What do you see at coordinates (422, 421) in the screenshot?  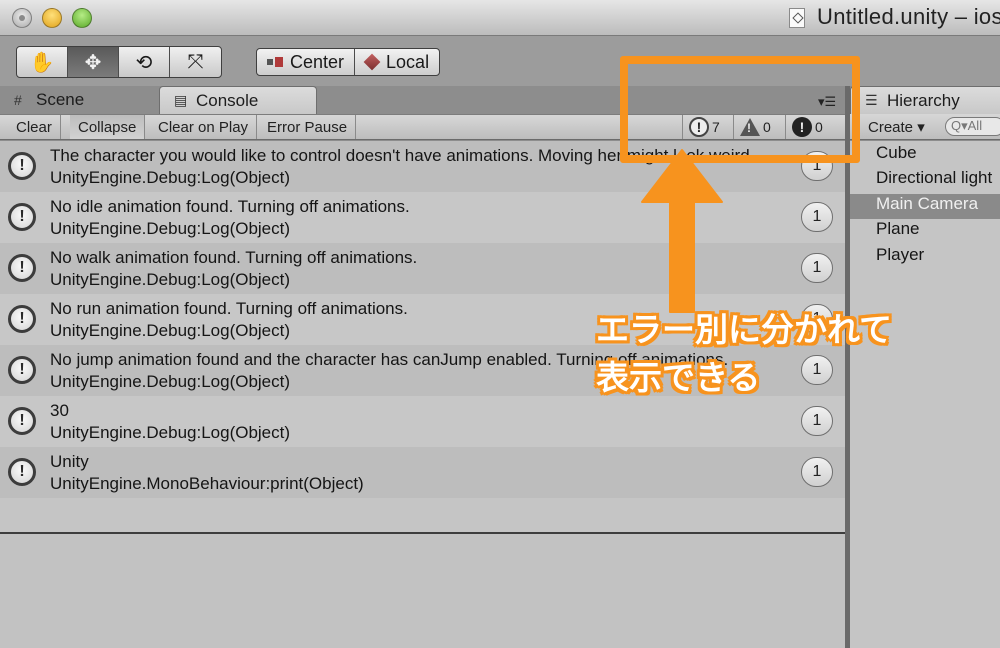 I see `log-entry: ! 30 UnityEngine.Debug:Log(Object) 1` at bounding box center [422, 421].